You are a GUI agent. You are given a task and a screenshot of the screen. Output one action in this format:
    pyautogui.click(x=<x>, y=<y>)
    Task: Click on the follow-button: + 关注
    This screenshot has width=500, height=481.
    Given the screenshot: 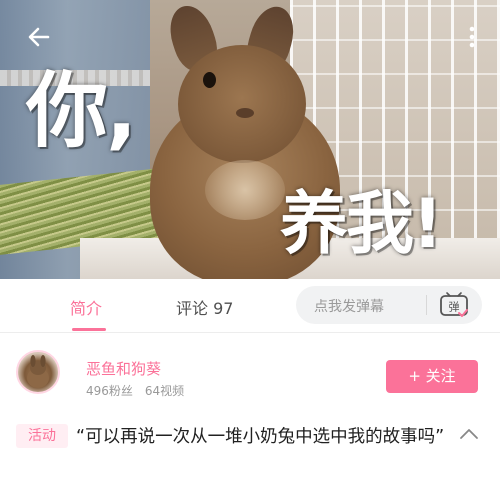 What is the action you would take?
    pyautogui.click(x=432, y=376)
    